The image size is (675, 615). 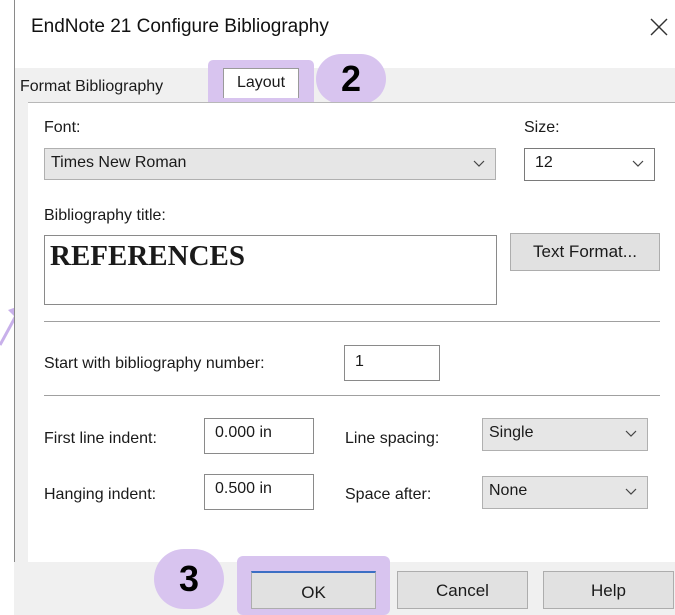 I want to click on line-spacing-value: Single, so click(x=511, y=432).